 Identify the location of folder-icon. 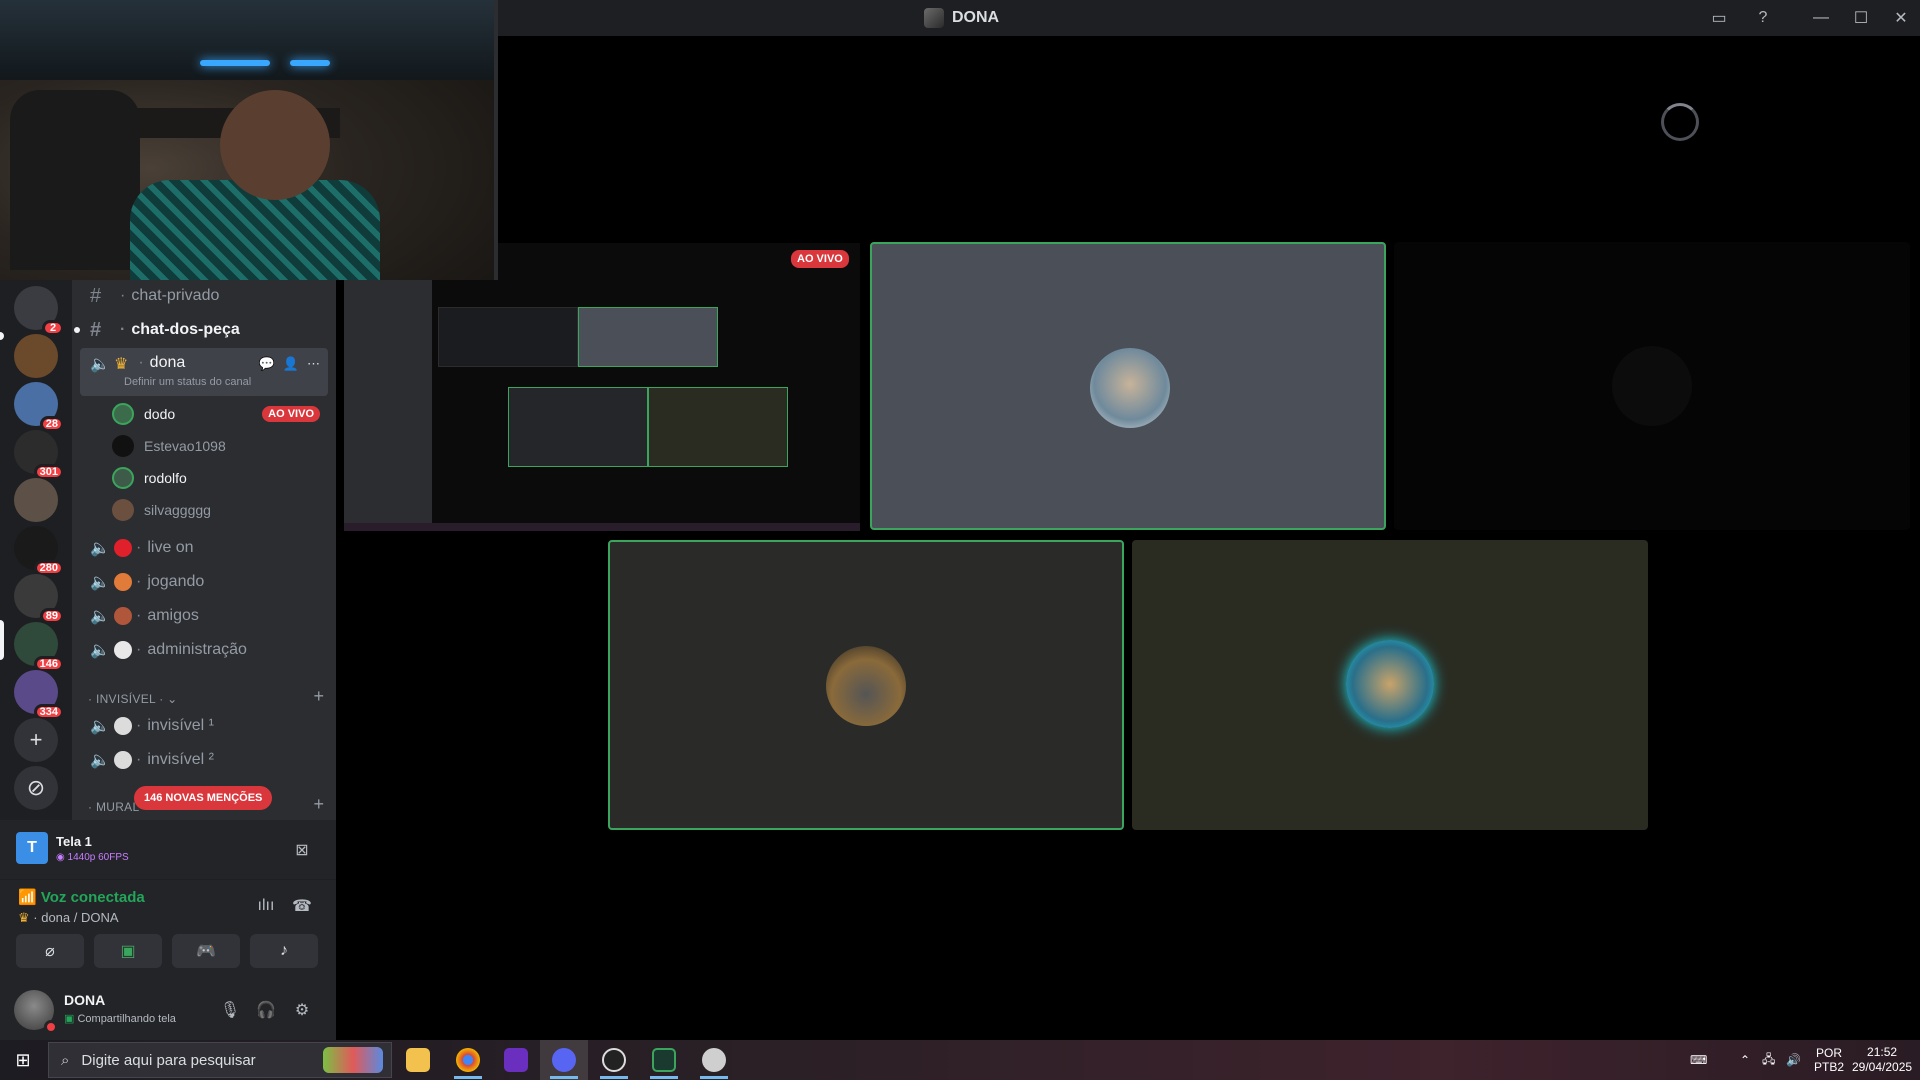
(418, 1060).